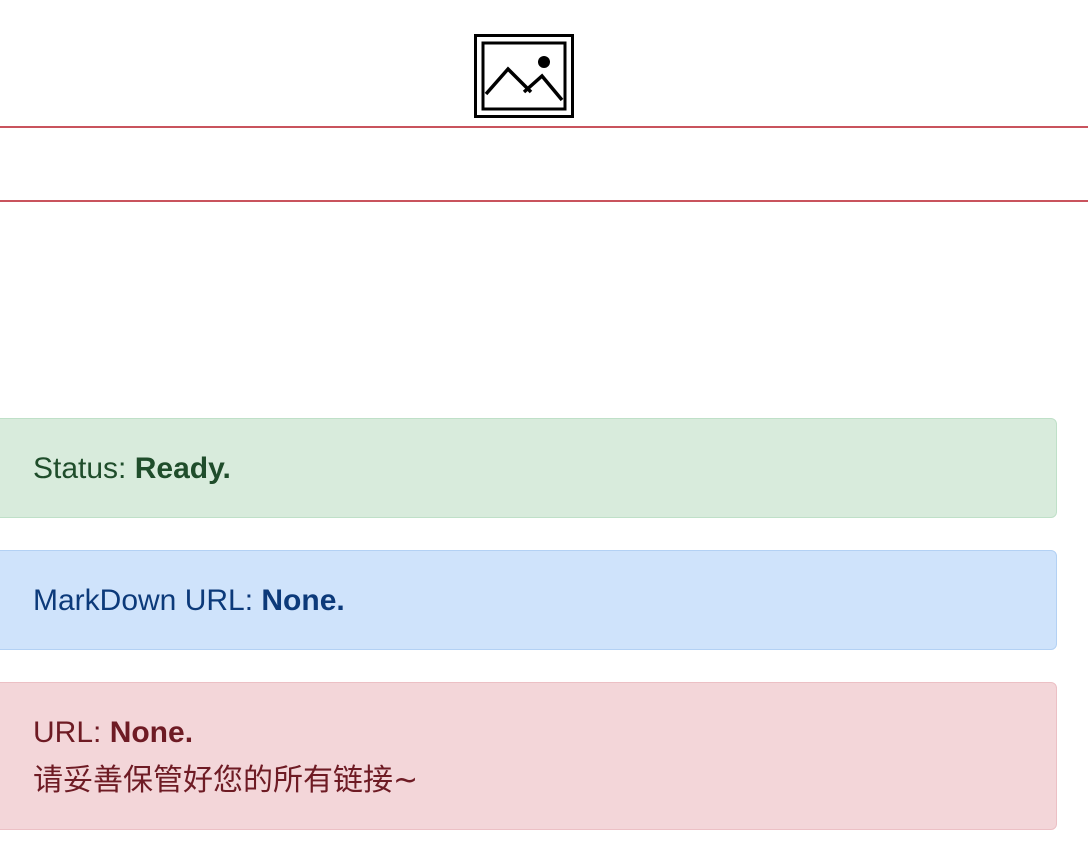 Image resolution: width=1088 pixels, height=850 pixels. Describe the element at coordinates (226, 780) in the screenshot. I see `url-note: 请妥善保管好您的所有链接~` at that location.